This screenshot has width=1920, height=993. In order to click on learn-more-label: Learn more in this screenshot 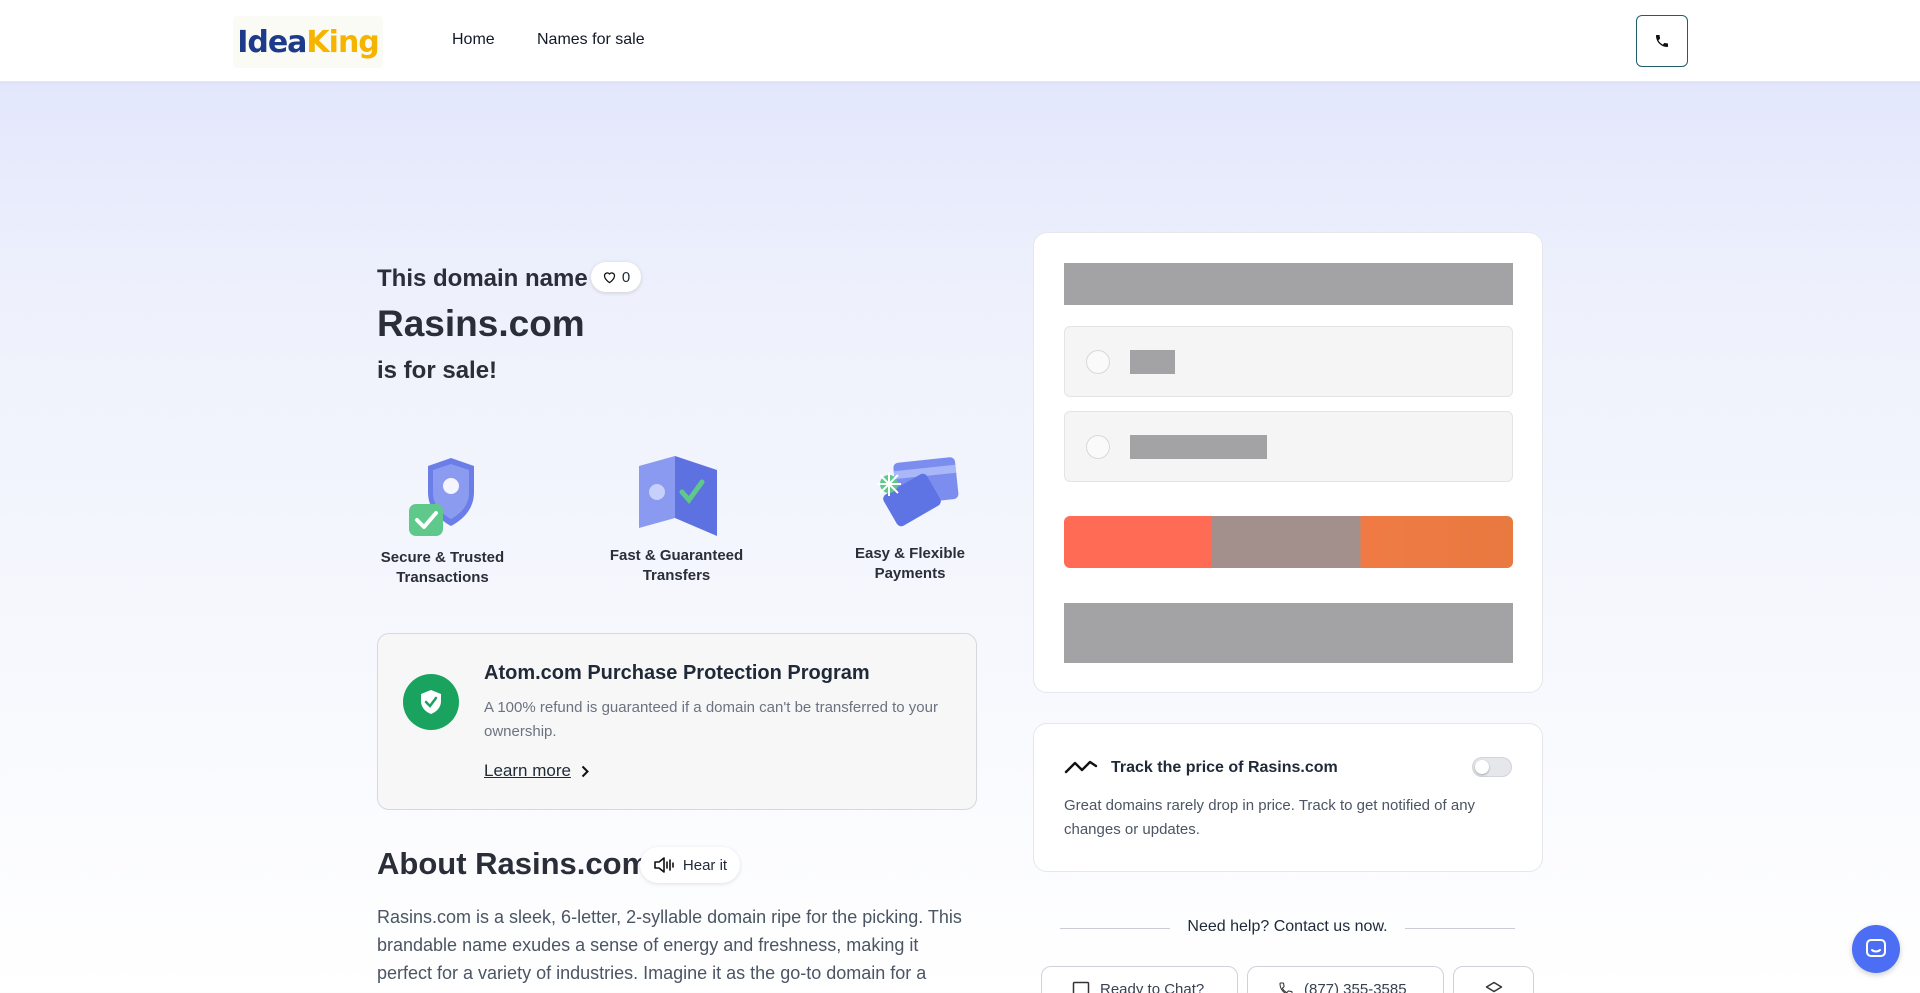, I will do `click(527, 770)`.